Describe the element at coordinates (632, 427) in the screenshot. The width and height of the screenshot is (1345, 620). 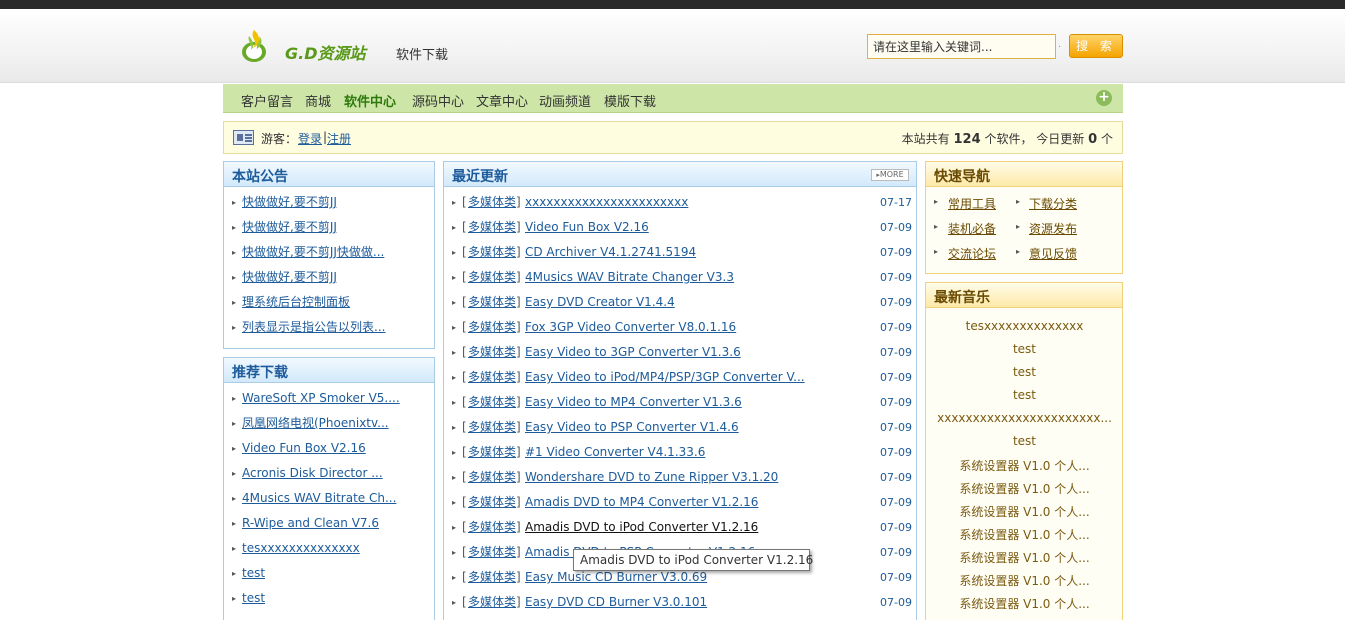
I see `software-link: Easy Video to PSP Converter V1.4.6` at that location.